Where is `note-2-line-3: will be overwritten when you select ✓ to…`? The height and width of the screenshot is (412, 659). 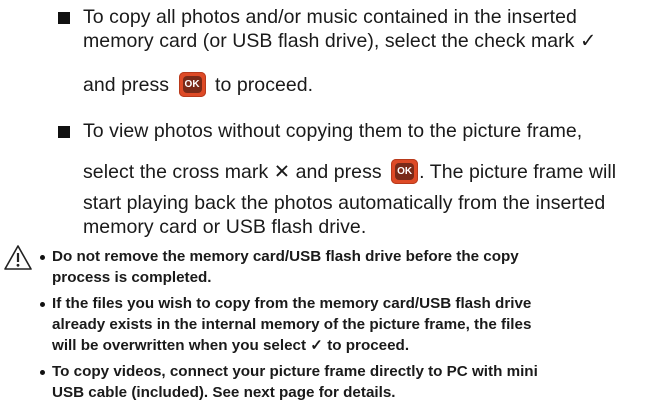
note-2-line-3: will be overwritten when you select ✓ to… is located at coordinates (231, 345).